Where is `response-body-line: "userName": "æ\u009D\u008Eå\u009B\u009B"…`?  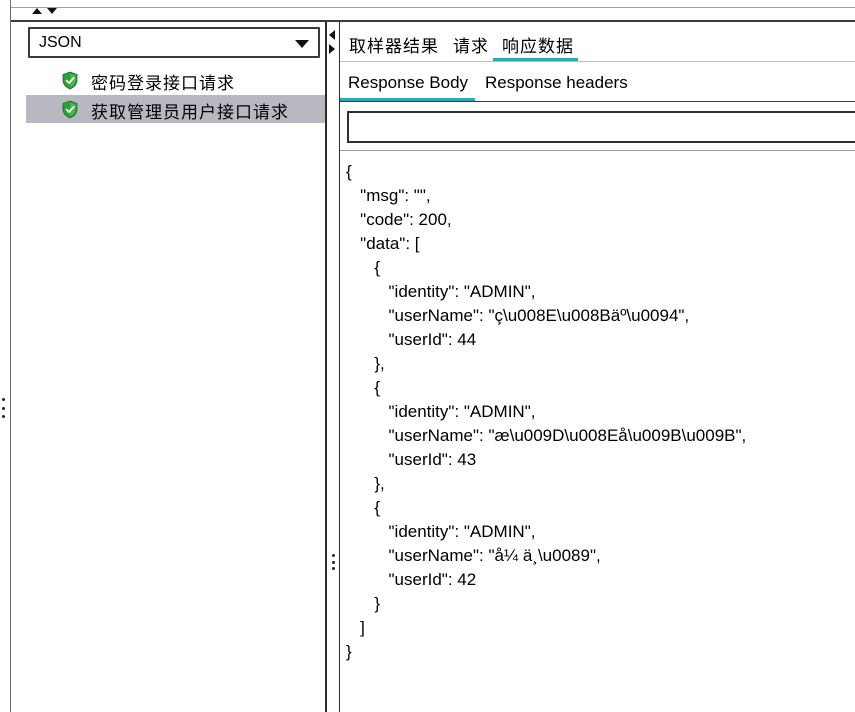
response-body-line: "userName": "æ\u009D\u008Eå\u009B\u009B"… is located at coordinates (567, 435).